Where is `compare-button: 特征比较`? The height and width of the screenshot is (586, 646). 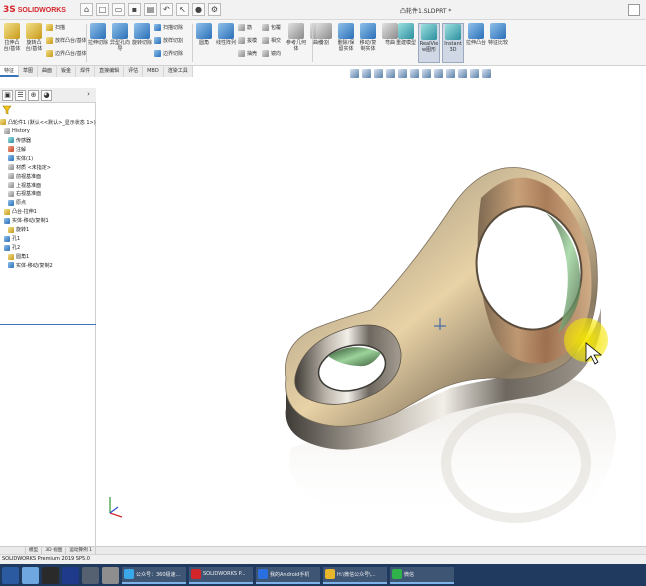 compare-button: 特征比较 is located at coordinates (498, 34).